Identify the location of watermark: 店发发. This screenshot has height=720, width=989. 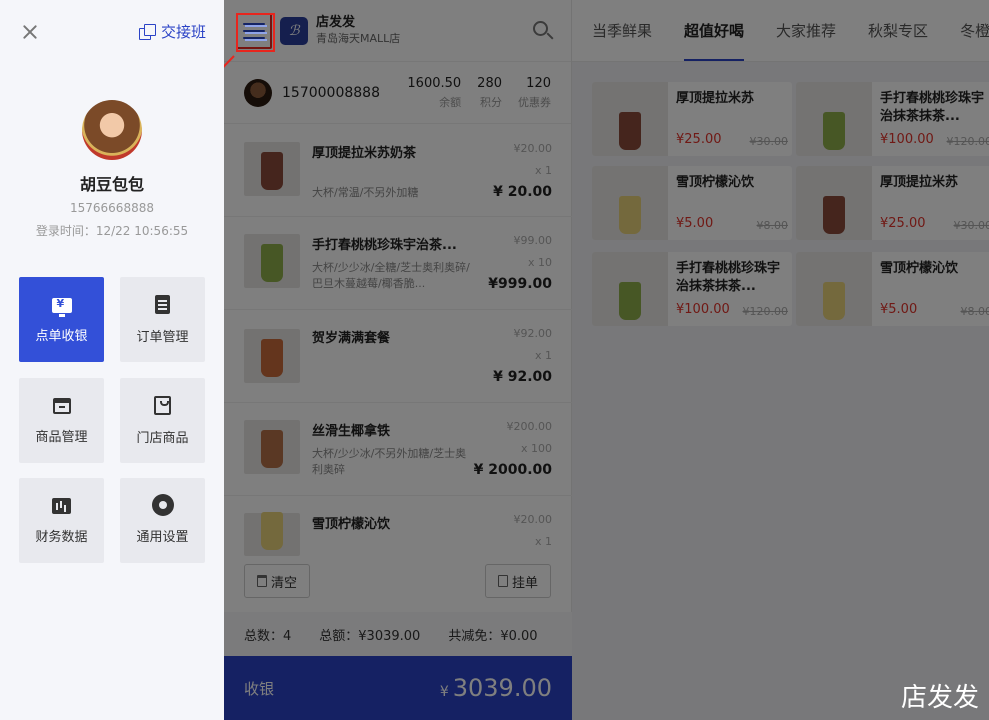
(939, 697).